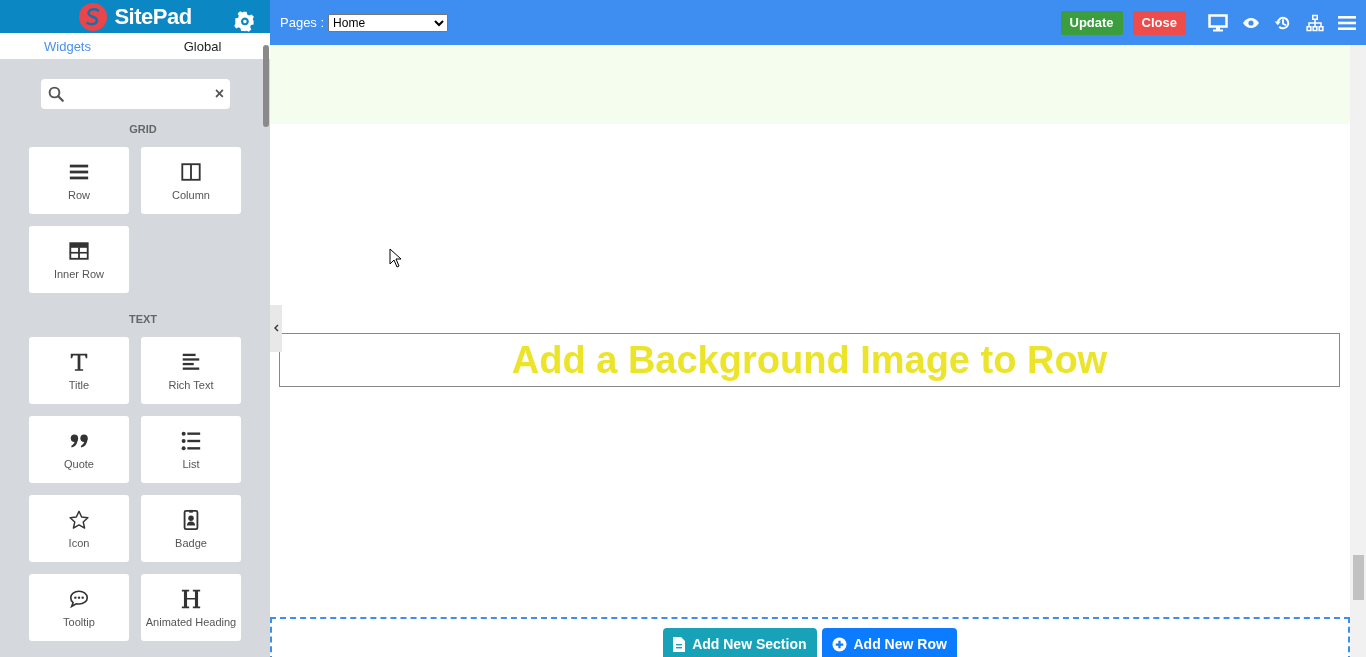  I want to click on widget-card: Icon, so click(79, 528).